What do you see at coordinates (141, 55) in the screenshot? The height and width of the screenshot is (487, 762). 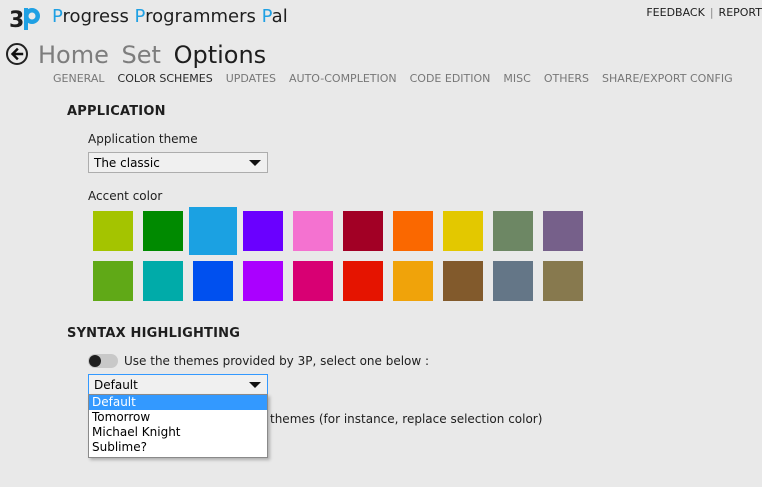 I see `breadcrumb-set: Set` at bounding box center [141, 55].